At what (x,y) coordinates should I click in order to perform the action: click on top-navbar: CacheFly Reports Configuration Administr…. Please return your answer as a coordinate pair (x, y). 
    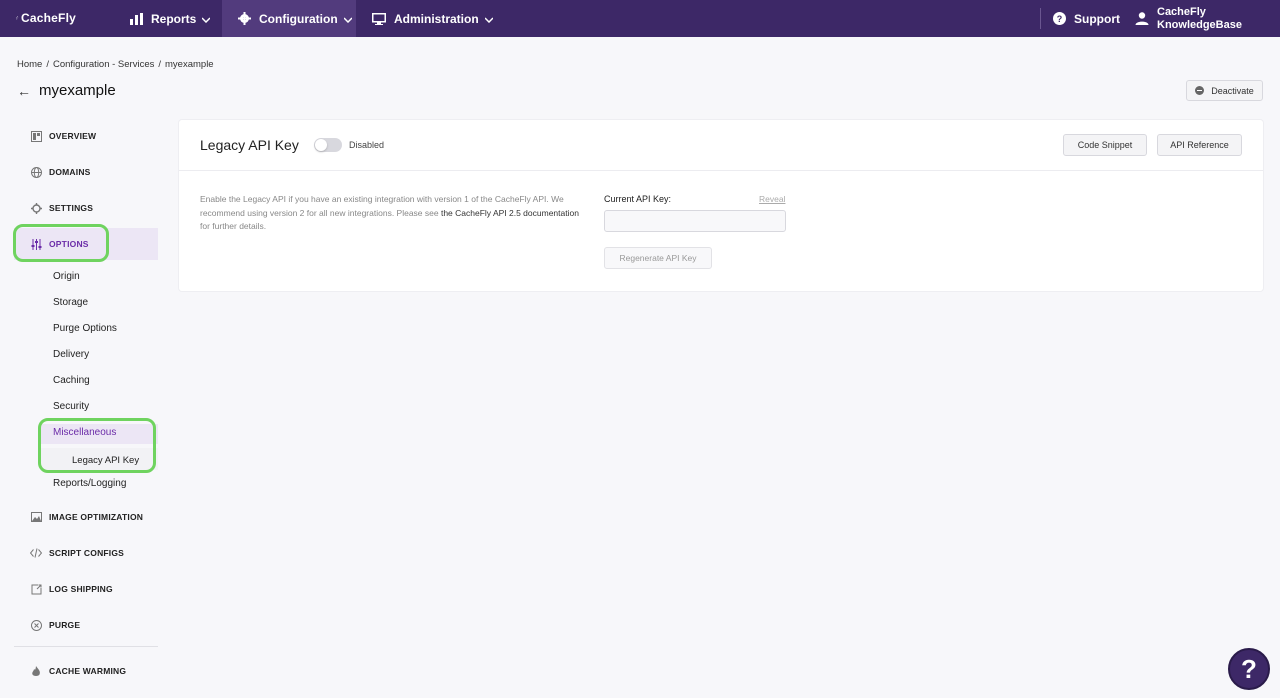
    Looking at the image, I should click on (640, 18).